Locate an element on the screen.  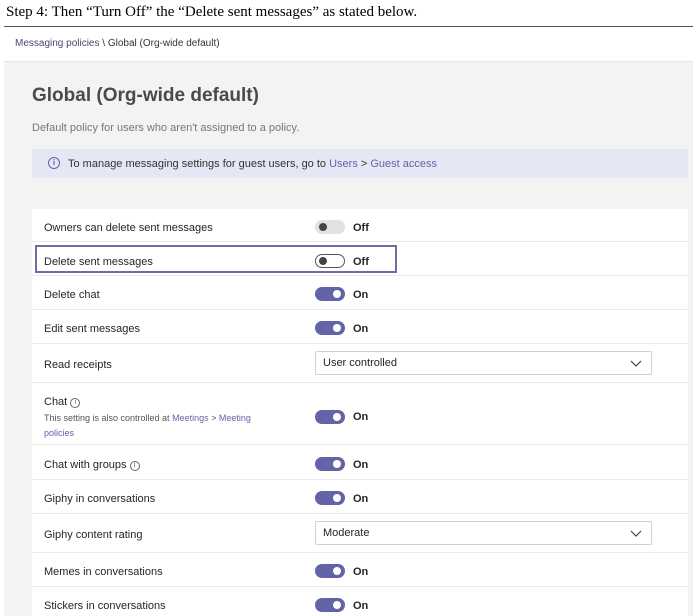
chat-sub-message: This setting is also controlled at is located at coordinates (108, 418).